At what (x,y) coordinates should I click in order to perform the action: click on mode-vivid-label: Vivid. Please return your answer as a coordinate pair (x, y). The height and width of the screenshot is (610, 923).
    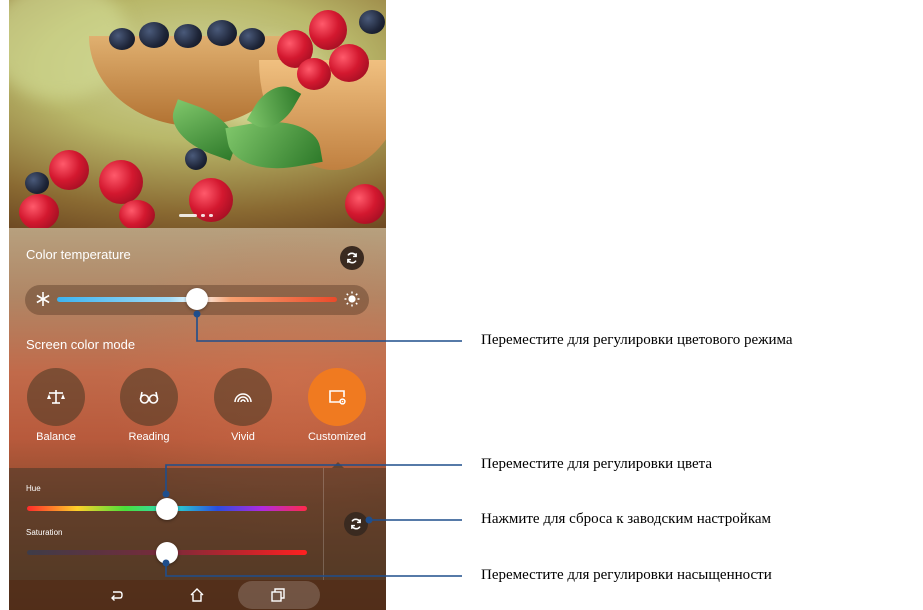
    Looking at the image, I should click on (243, 437).